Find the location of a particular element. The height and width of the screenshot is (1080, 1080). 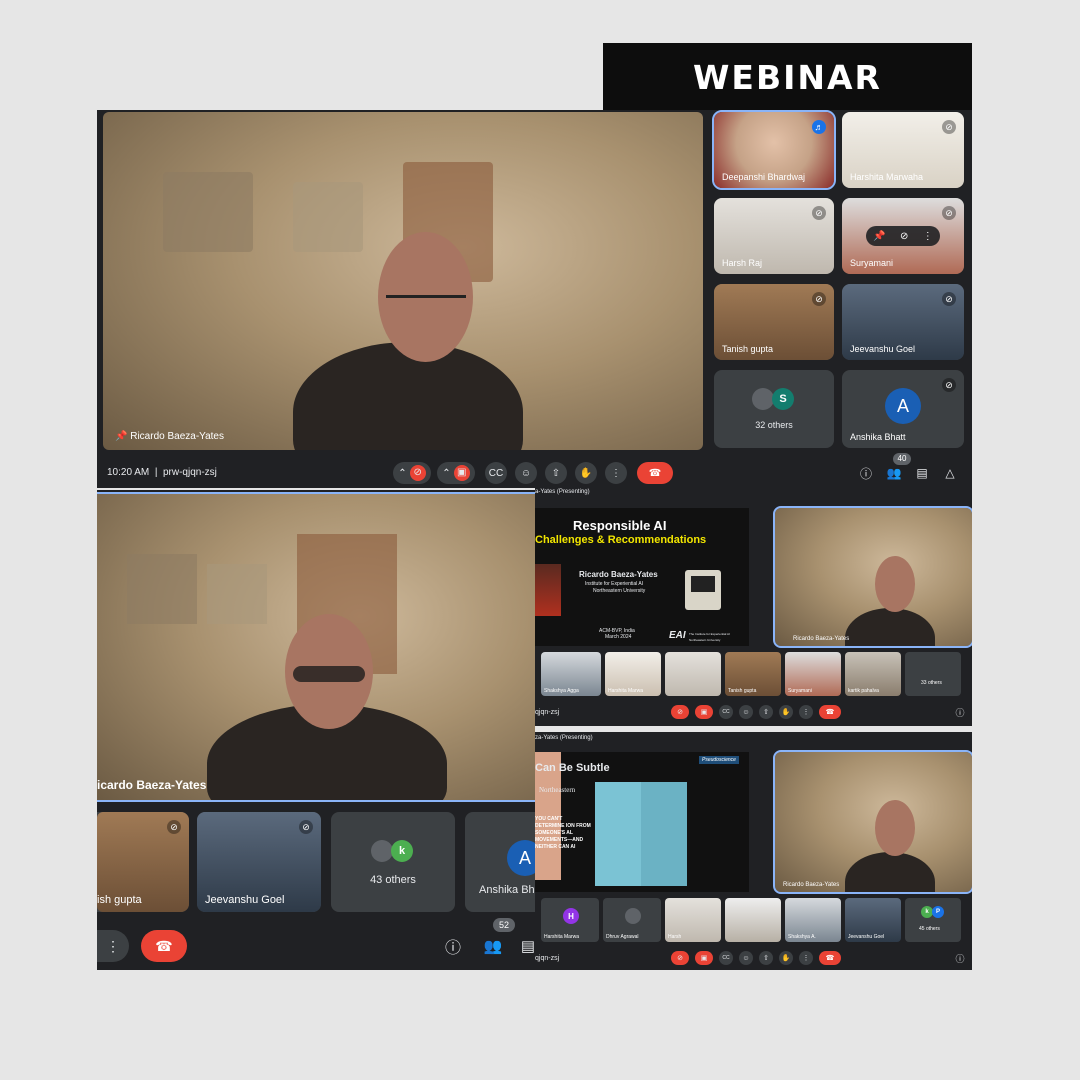

faces-grid-image is located at coordinates (641, 834).